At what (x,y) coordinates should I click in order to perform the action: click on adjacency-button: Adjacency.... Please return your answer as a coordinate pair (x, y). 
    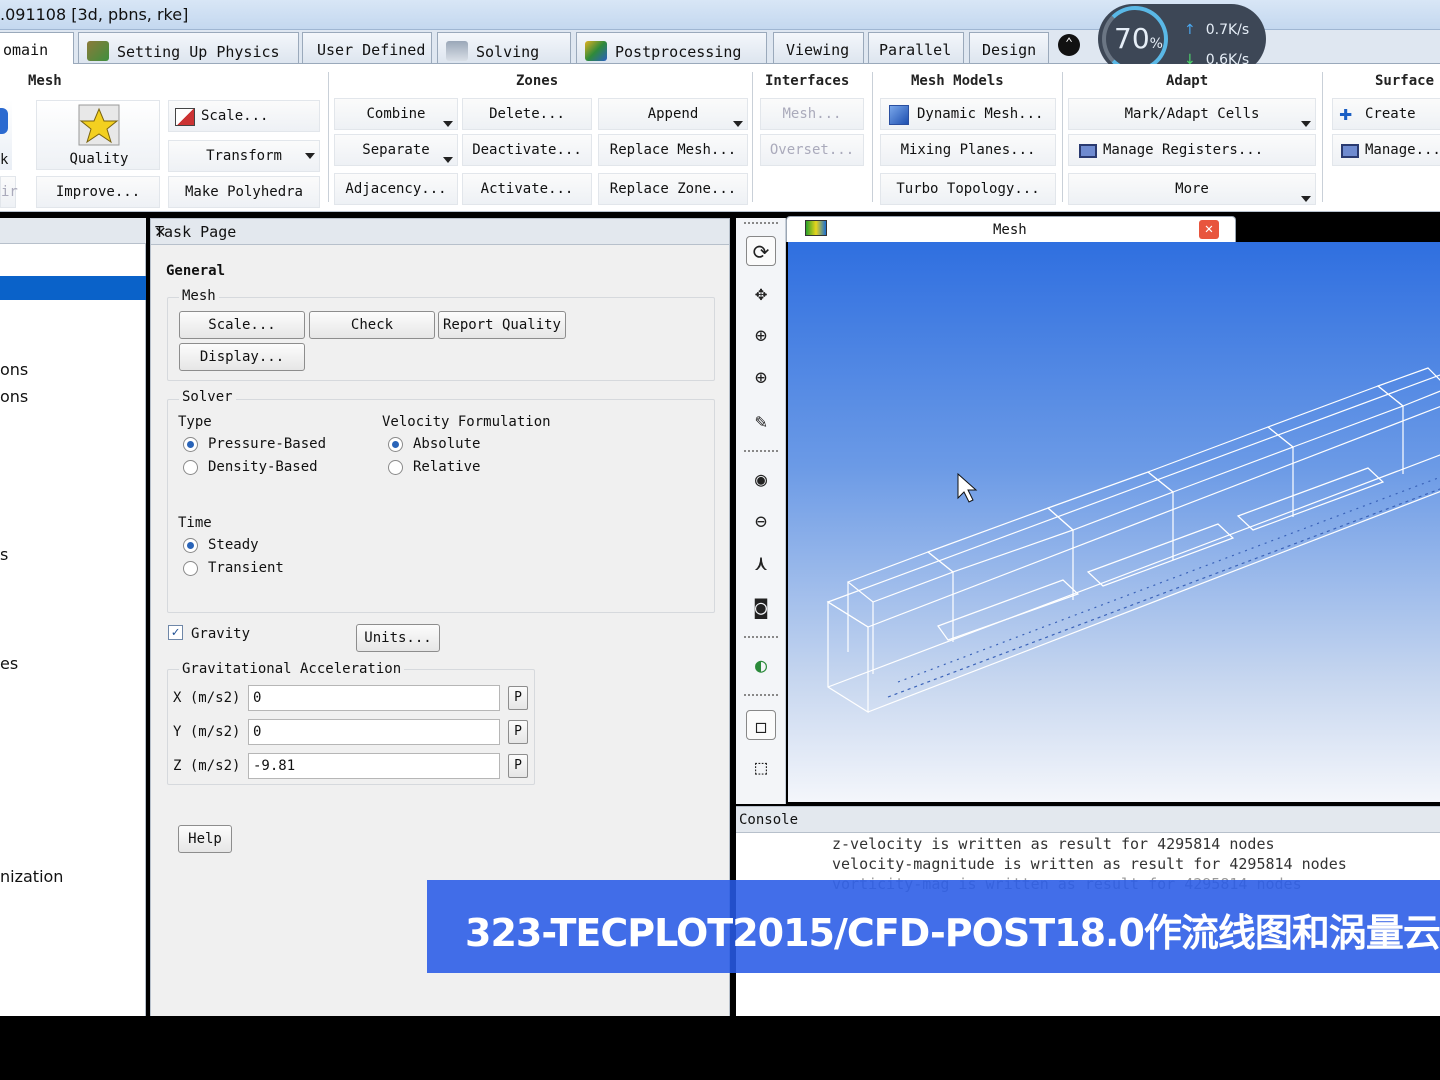
    Looking at the image, I should click on (396, 189).